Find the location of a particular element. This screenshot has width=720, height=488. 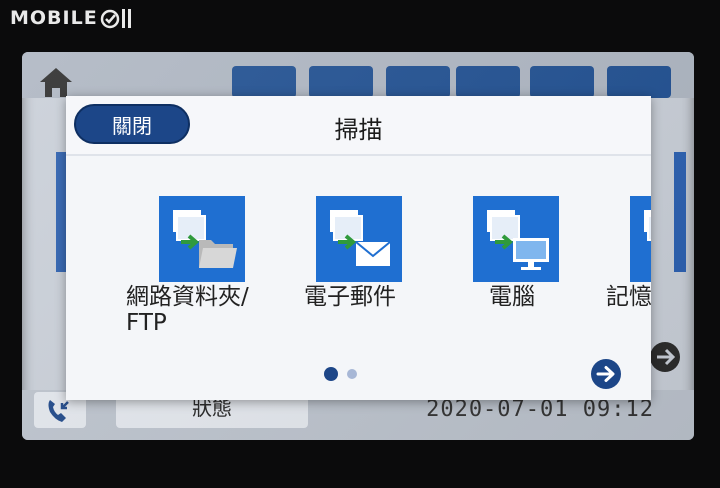

network-folder-label: 網路資料夾/ FTP is located at coordinates (187, 310).